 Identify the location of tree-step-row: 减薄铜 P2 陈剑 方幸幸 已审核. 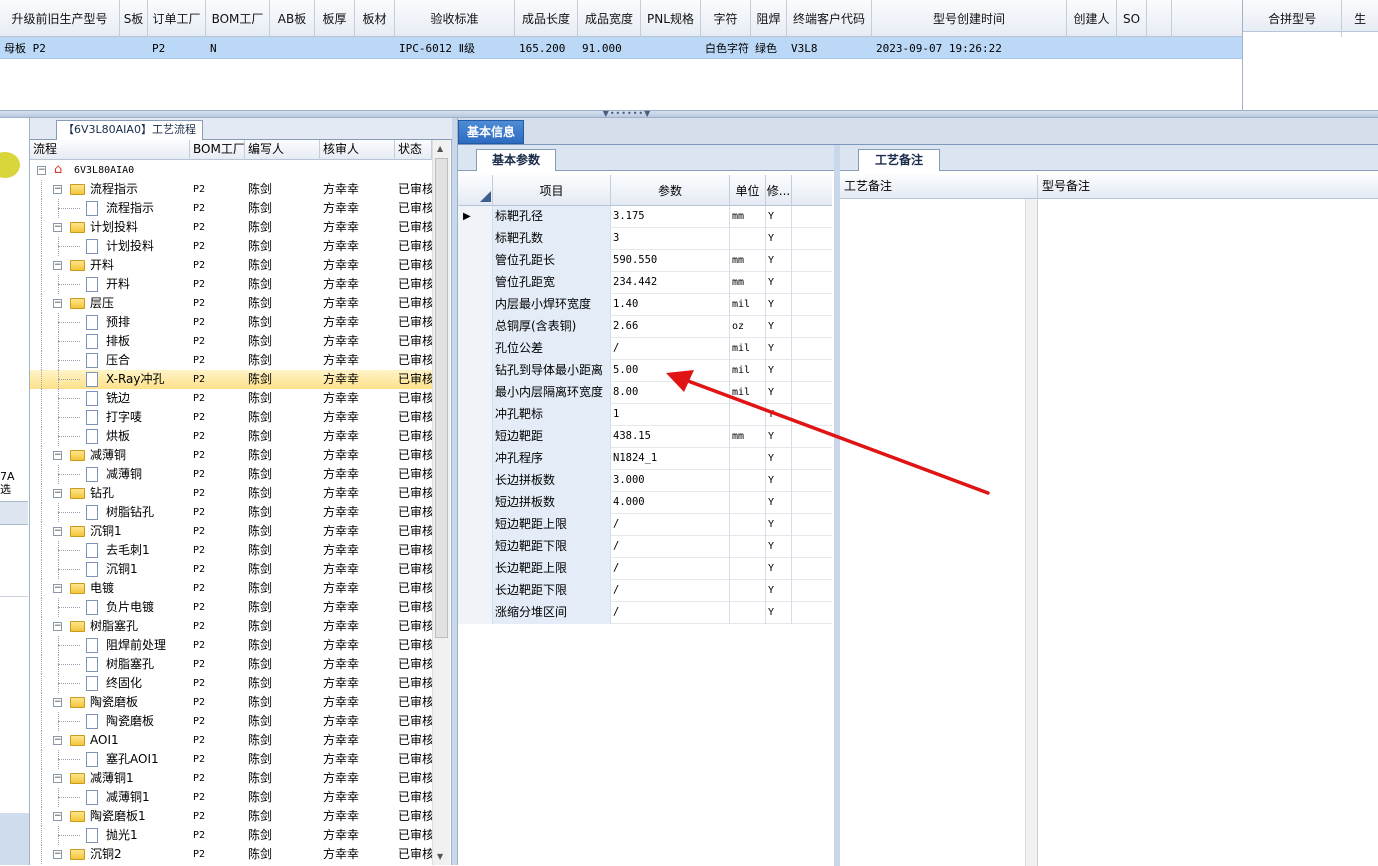
(231, 474).